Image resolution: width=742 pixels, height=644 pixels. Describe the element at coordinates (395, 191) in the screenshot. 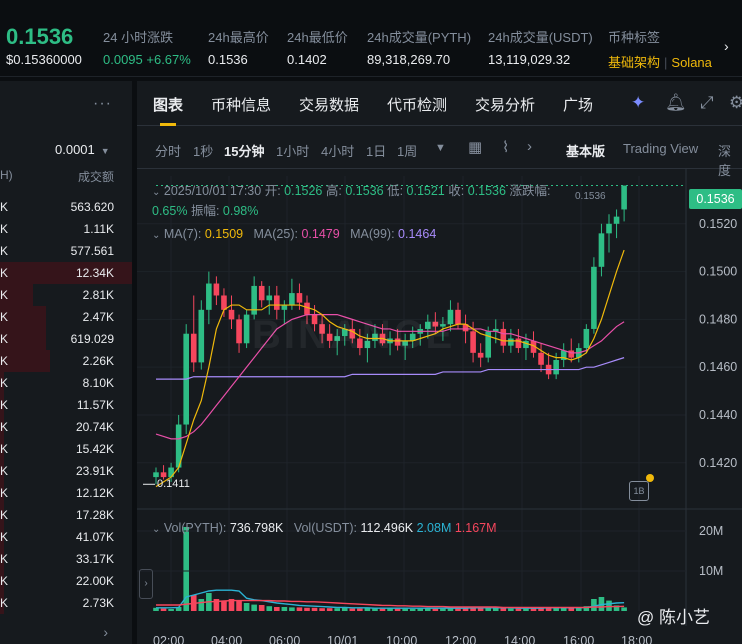

I see `low-label: 低:` at that location.